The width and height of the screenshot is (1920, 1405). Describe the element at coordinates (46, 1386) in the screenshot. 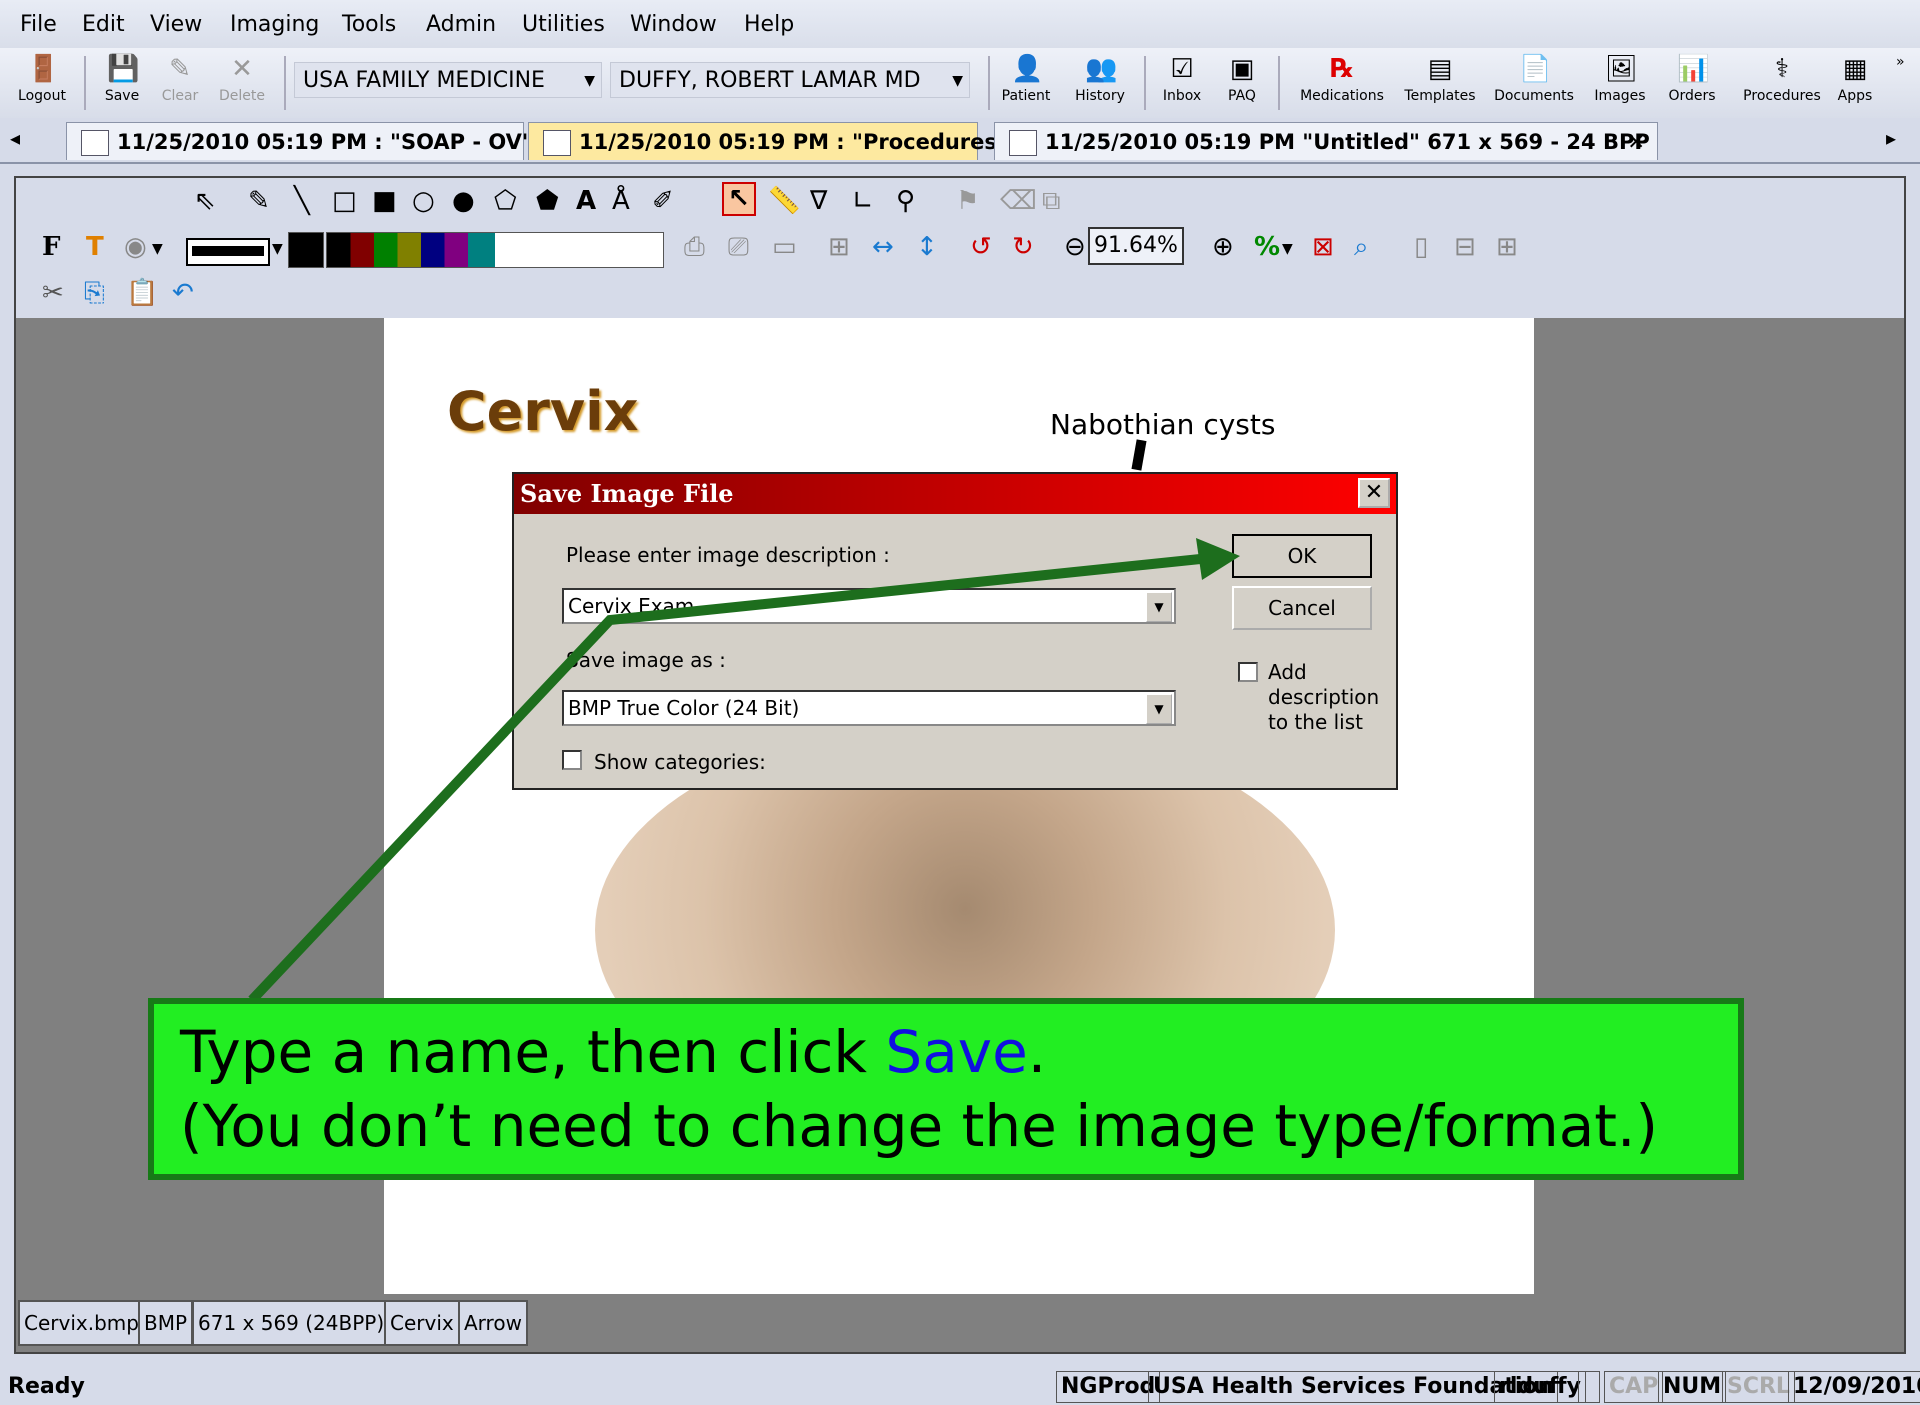

I see `status-ready: Ready` at that location.